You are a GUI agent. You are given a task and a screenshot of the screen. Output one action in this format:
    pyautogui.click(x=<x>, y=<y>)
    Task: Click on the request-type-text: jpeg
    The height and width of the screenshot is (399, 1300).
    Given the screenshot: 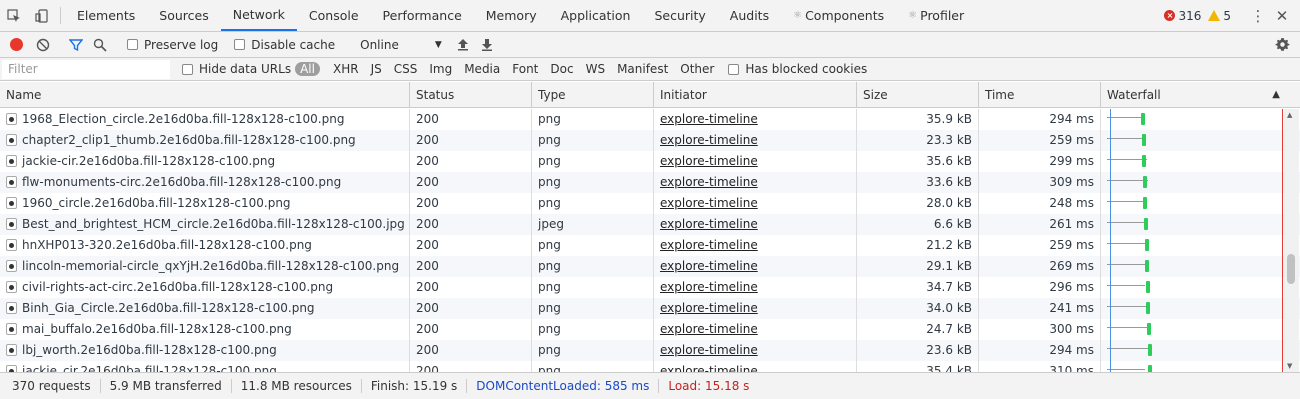 What is the action you would take?
    pyautogui.click(x=551, y=224)
    